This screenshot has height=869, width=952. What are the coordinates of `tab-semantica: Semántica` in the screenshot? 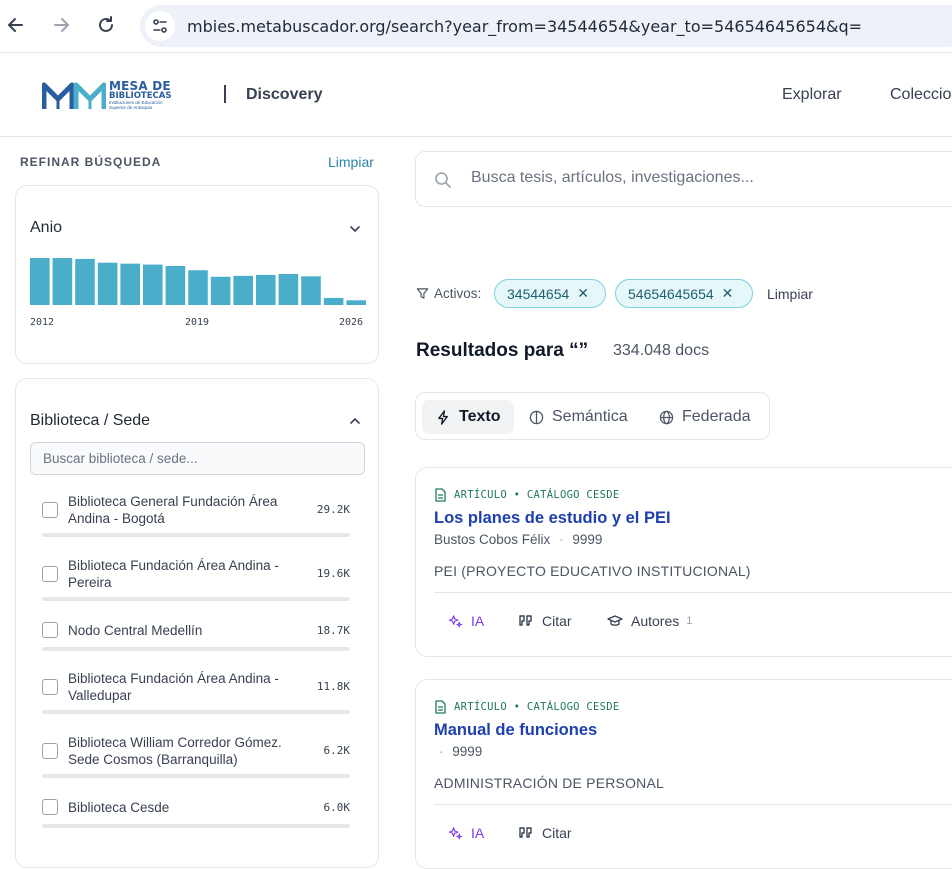 It's located at (586, 417).